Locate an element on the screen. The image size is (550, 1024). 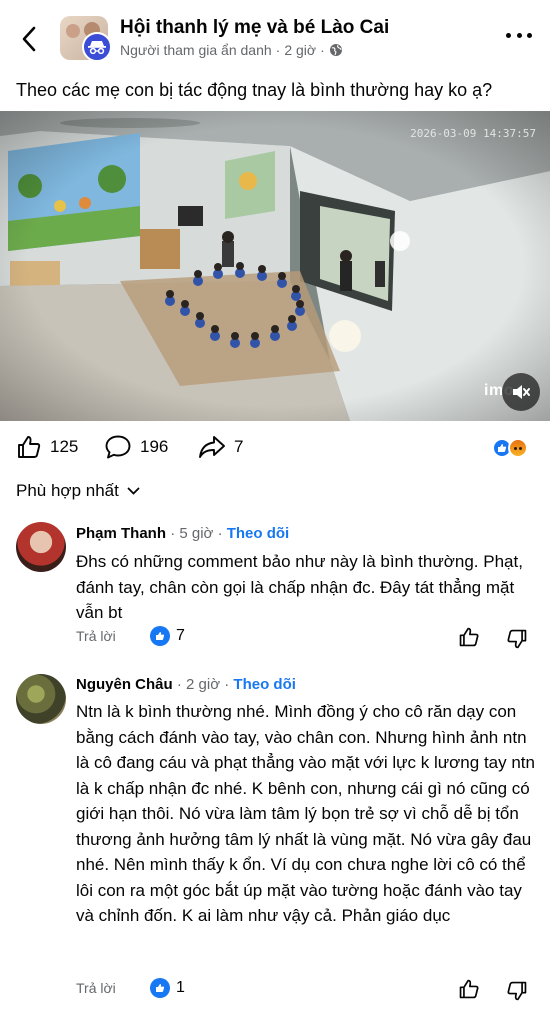
camera-timestamp: 2026-03-09 14:37:57 is located at coordinates (473, 133).